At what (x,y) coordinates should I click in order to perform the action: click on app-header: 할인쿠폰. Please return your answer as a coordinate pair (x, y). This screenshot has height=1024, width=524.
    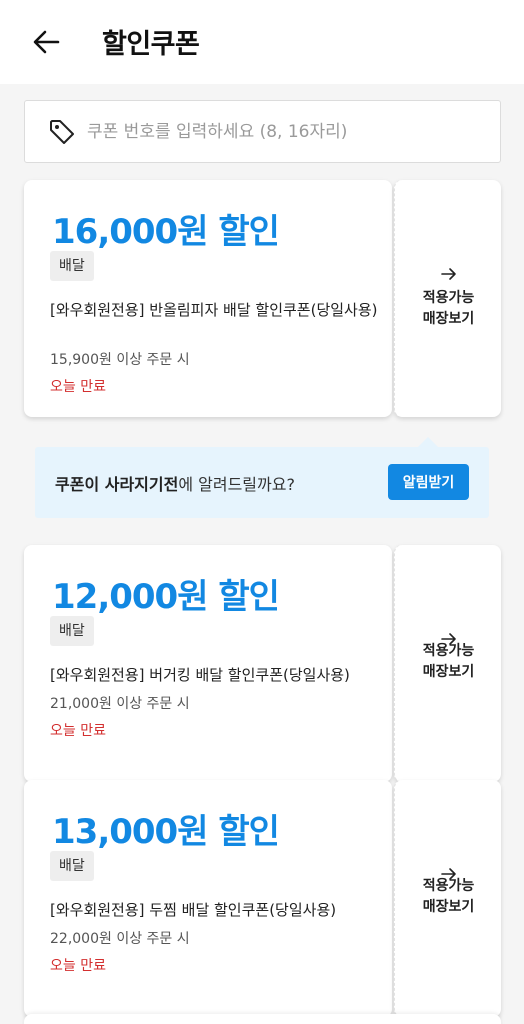
    Looking at the image, I should click on (262, 42).